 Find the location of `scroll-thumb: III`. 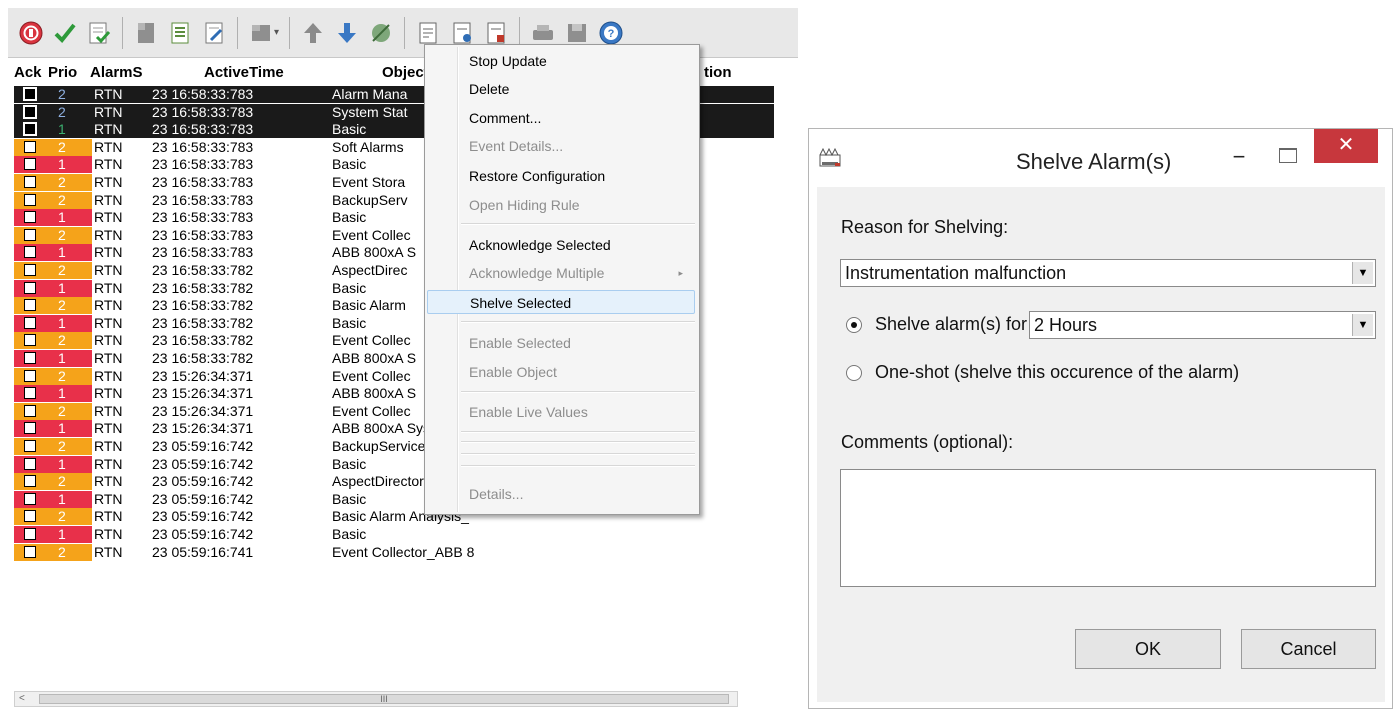

scroll-thumb: III is located at coordinates (384, 699).